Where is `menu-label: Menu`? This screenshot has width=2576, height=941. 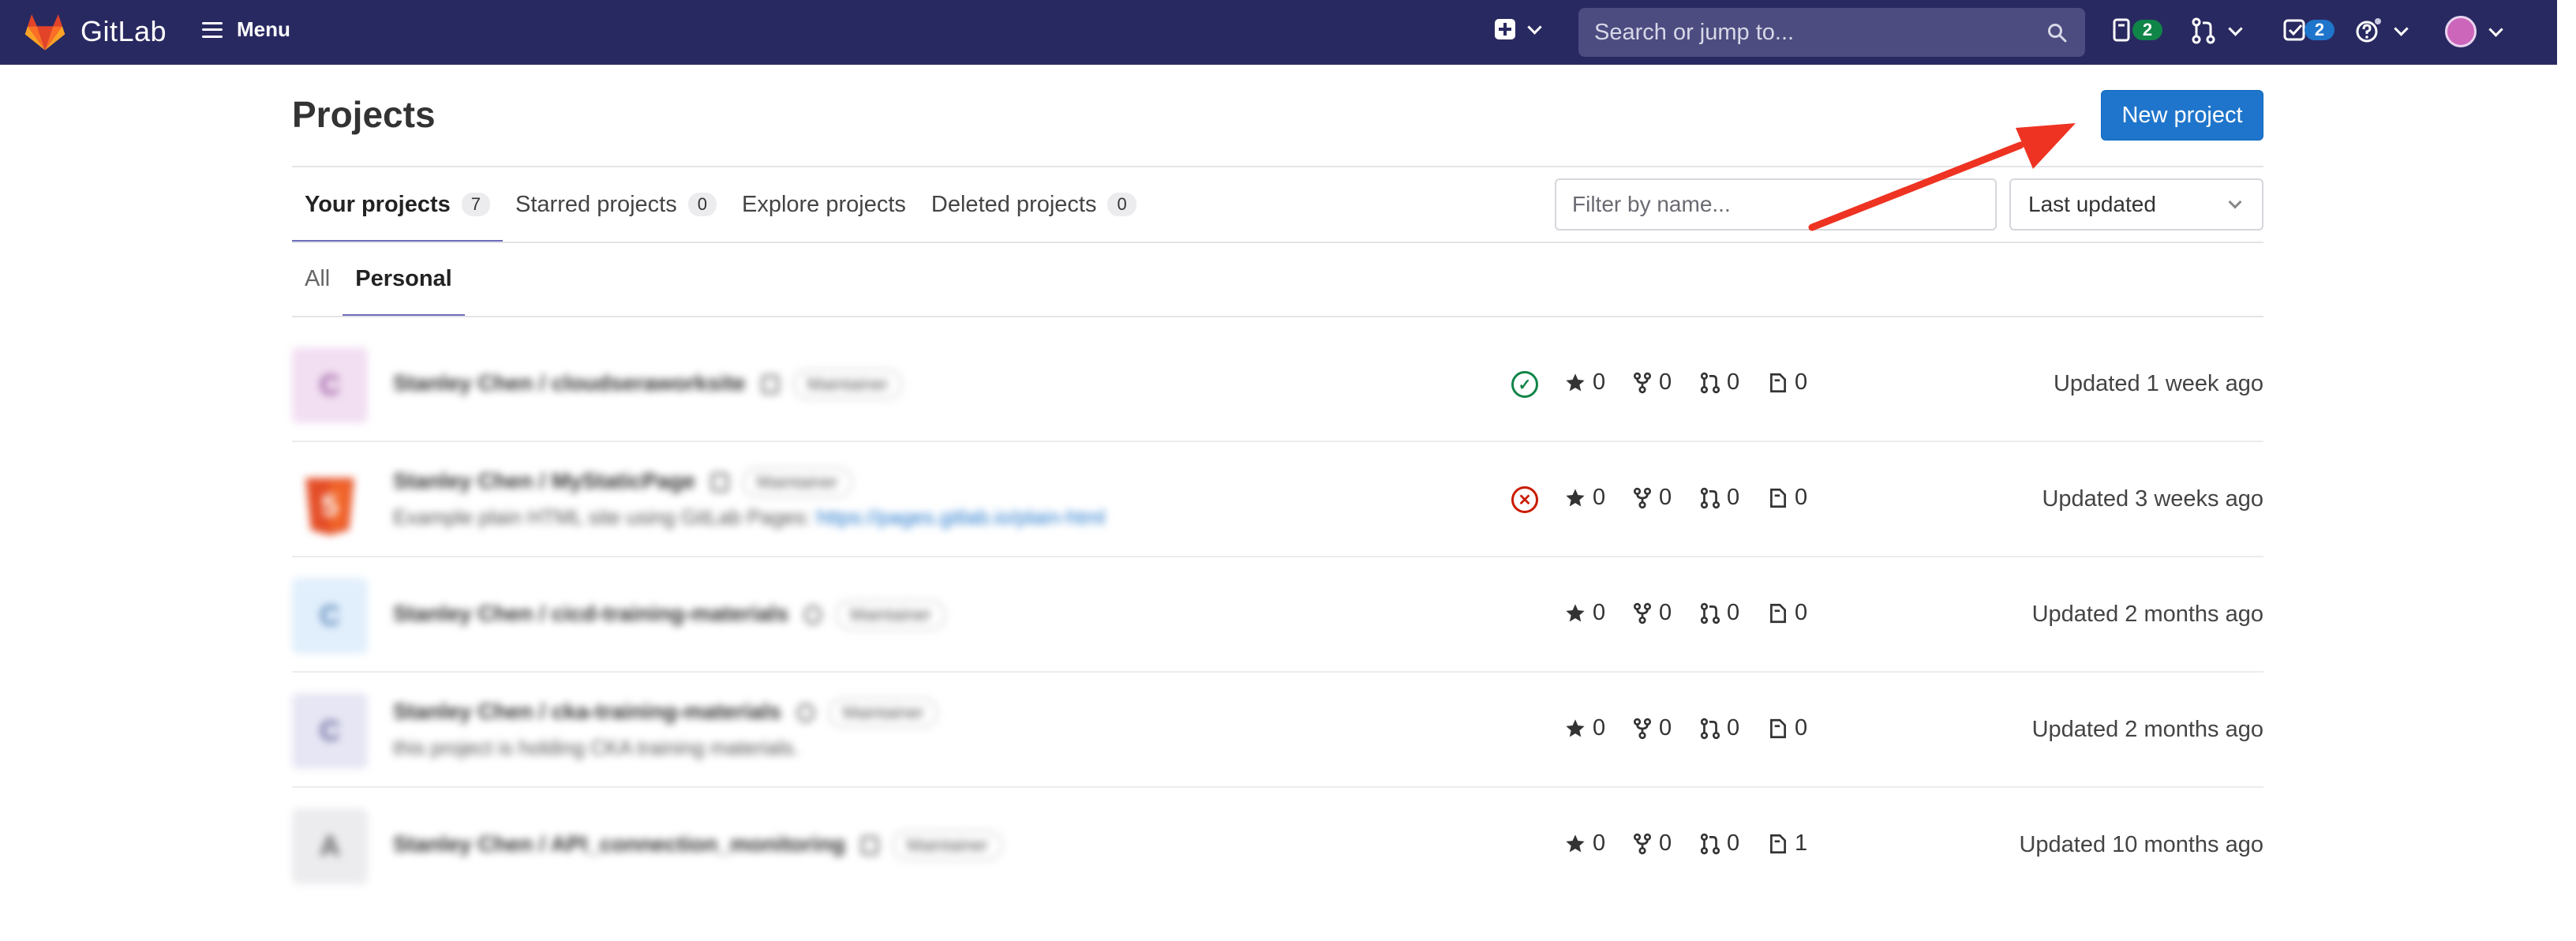
menu-label: Menu is located at coordinates (263, 29).